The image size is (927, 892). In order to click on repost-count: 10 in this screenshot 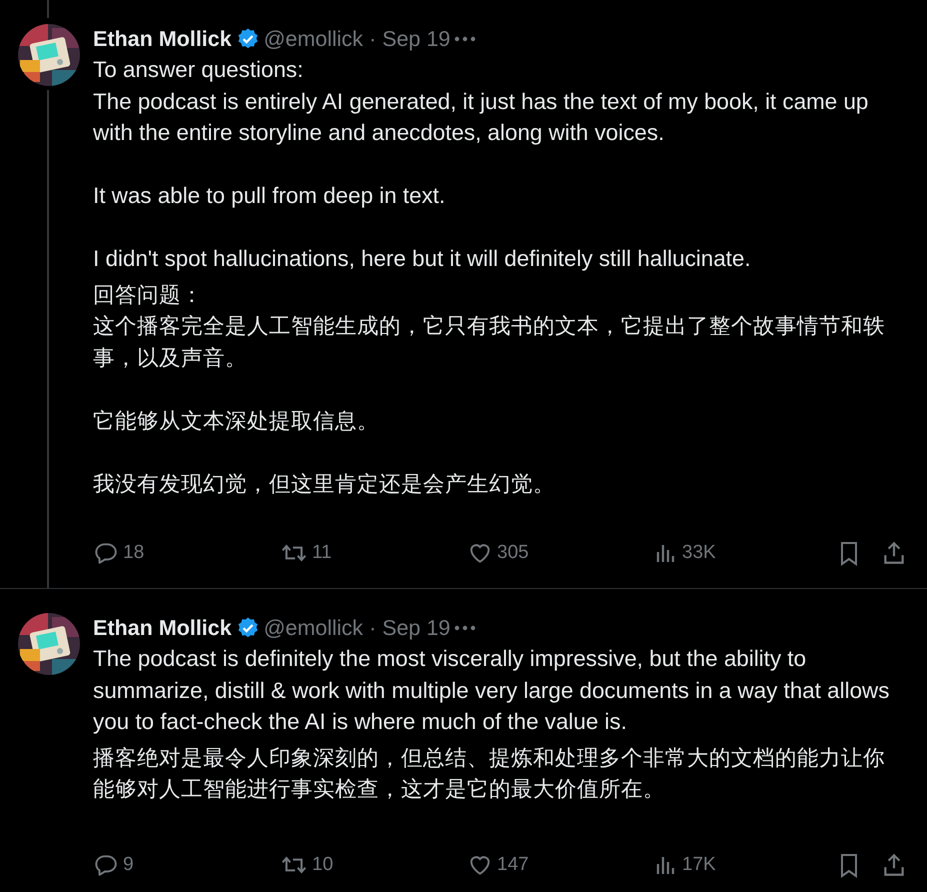, I will do `click(323, 865)`.